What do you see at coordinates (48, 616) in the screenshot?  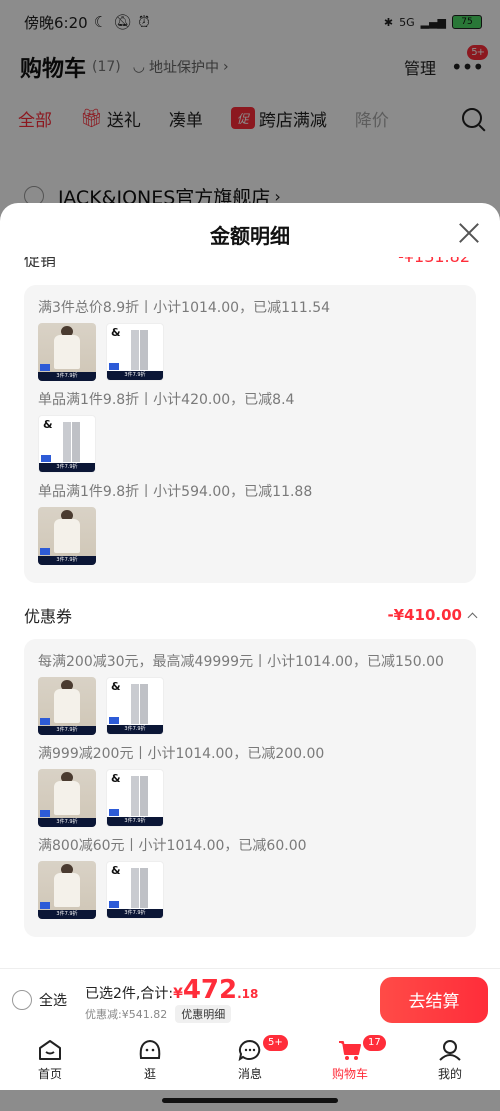 I see `coupon-title: 优惠券` at bounding box center [48, 616].